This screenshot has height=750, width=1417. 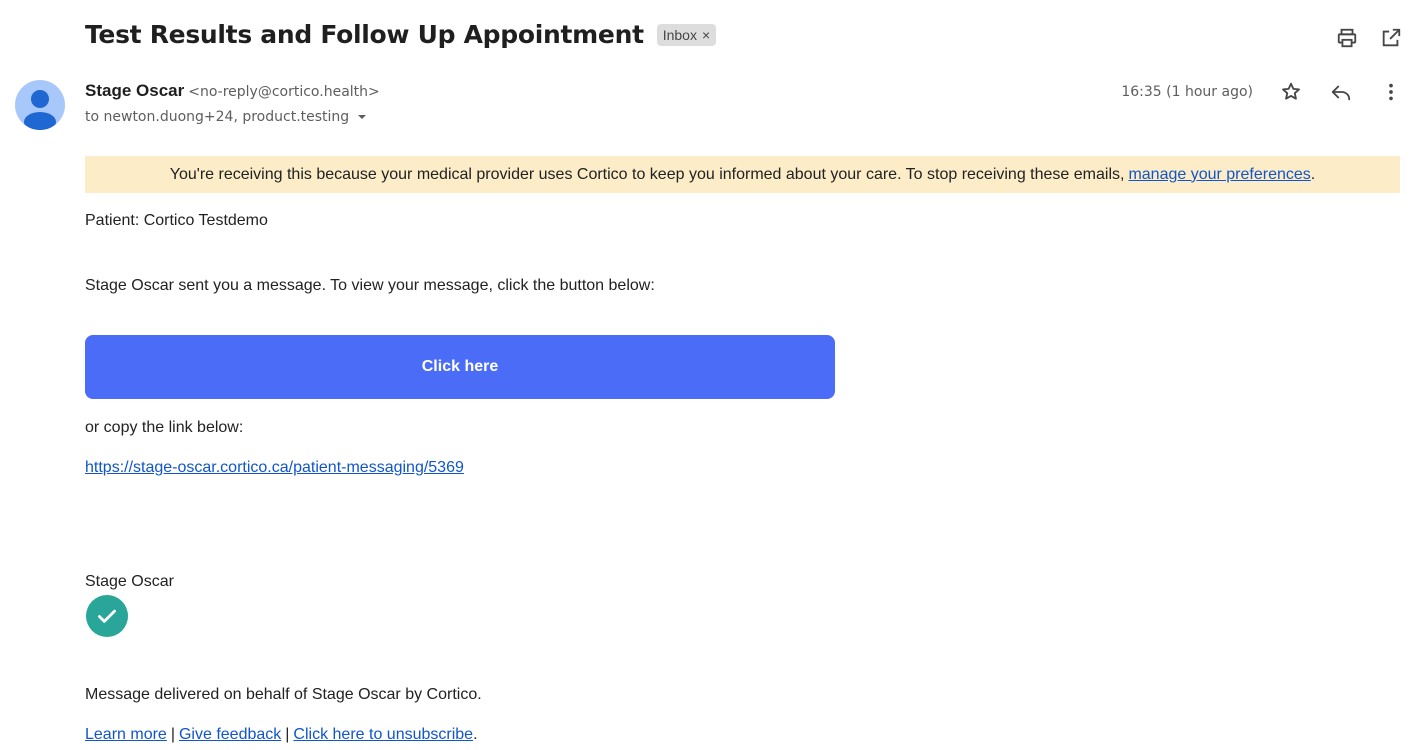 I want to click on message-meta: 16:35 (1 hour ago), so click(x=1262, y=92).